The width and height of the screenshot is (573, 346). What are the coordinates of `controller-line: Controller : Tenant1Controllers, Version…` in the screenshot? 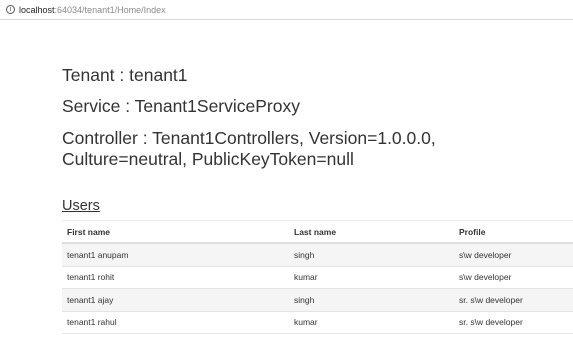 It's located at (249, 148).